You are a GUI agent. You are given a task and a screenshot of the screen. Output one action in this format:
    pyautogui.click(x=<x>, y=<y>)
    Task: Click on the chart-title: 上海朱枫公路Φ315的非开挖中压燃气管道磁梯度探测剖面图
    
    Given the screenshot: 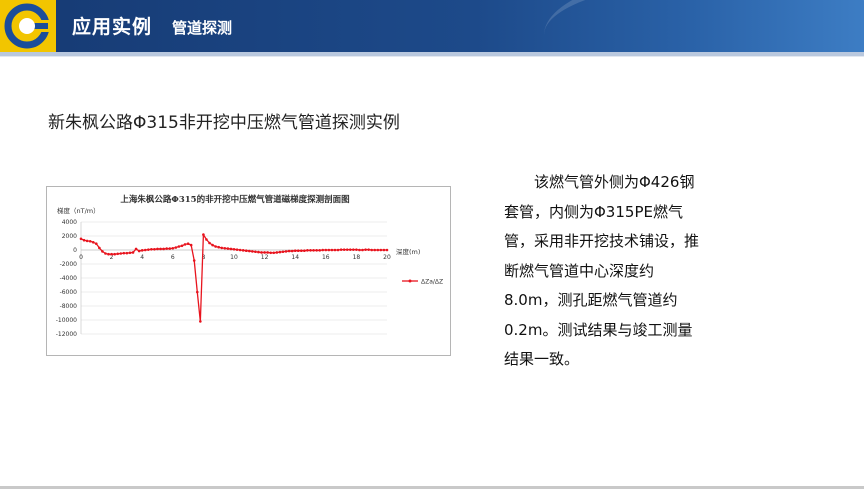 What is the action you would take?
    pyautogui.click(x=234, y=199)
    